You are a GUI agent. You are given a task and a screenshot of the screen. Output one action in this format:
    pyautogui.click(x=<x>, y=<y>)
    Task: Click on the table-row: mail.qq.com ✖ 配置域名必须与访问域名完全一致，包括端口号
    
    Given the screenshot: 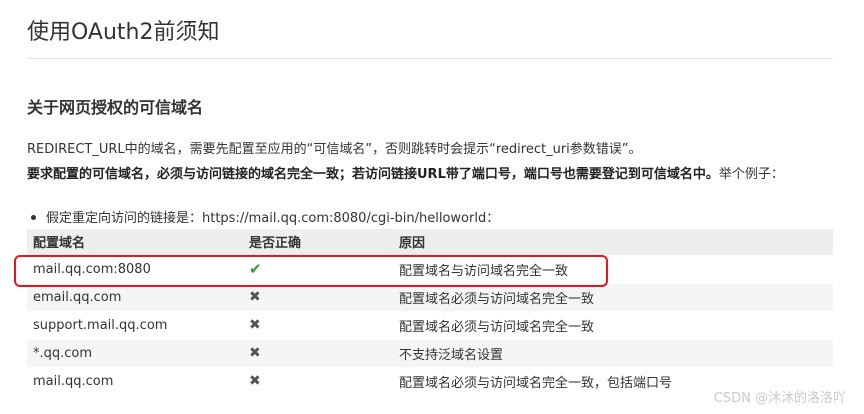 What is the action you would take?
    pyautogui.click(x=430, y=381)
    